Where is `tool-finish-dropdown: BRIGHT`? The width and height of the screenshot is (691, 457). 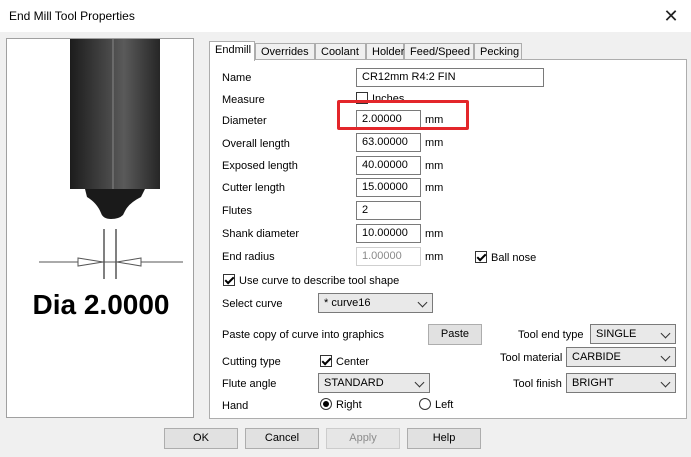
tool-finish-dropdown: BRIGHT is located at coordinates (621, 383).